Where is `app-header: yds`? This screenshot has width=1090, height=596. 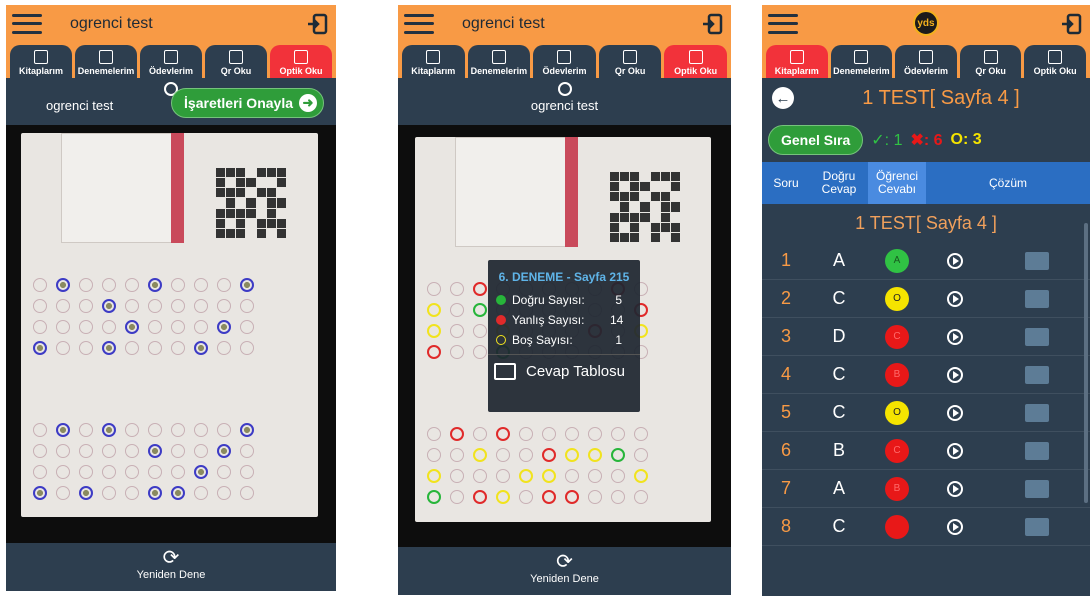
app-header: yds is located at coordinates (926, 23).